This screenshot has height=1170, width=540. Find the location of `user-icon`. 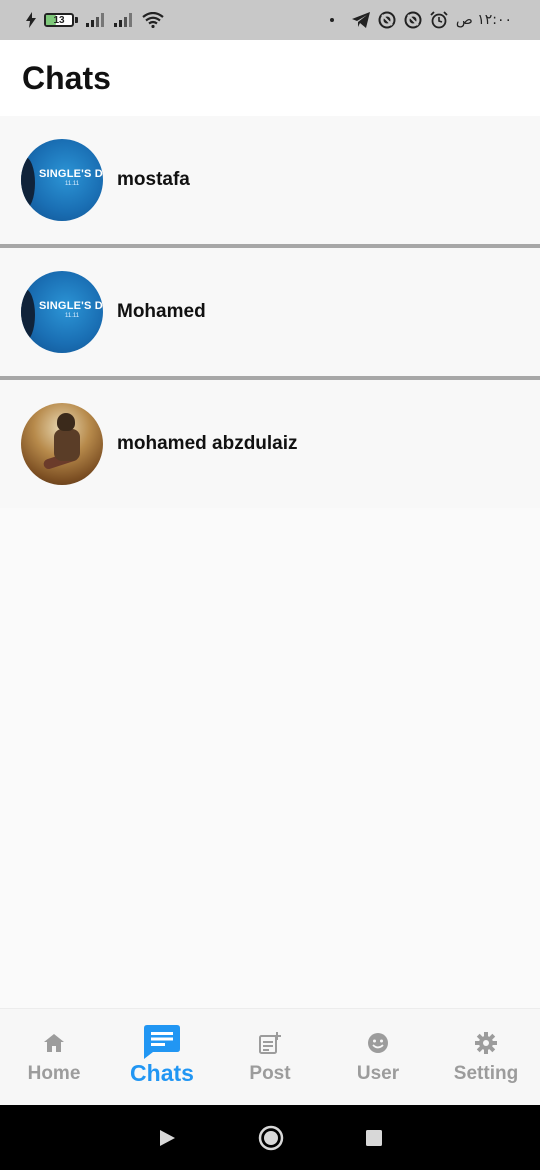

user-icon is located at coordinates (378, 1043).